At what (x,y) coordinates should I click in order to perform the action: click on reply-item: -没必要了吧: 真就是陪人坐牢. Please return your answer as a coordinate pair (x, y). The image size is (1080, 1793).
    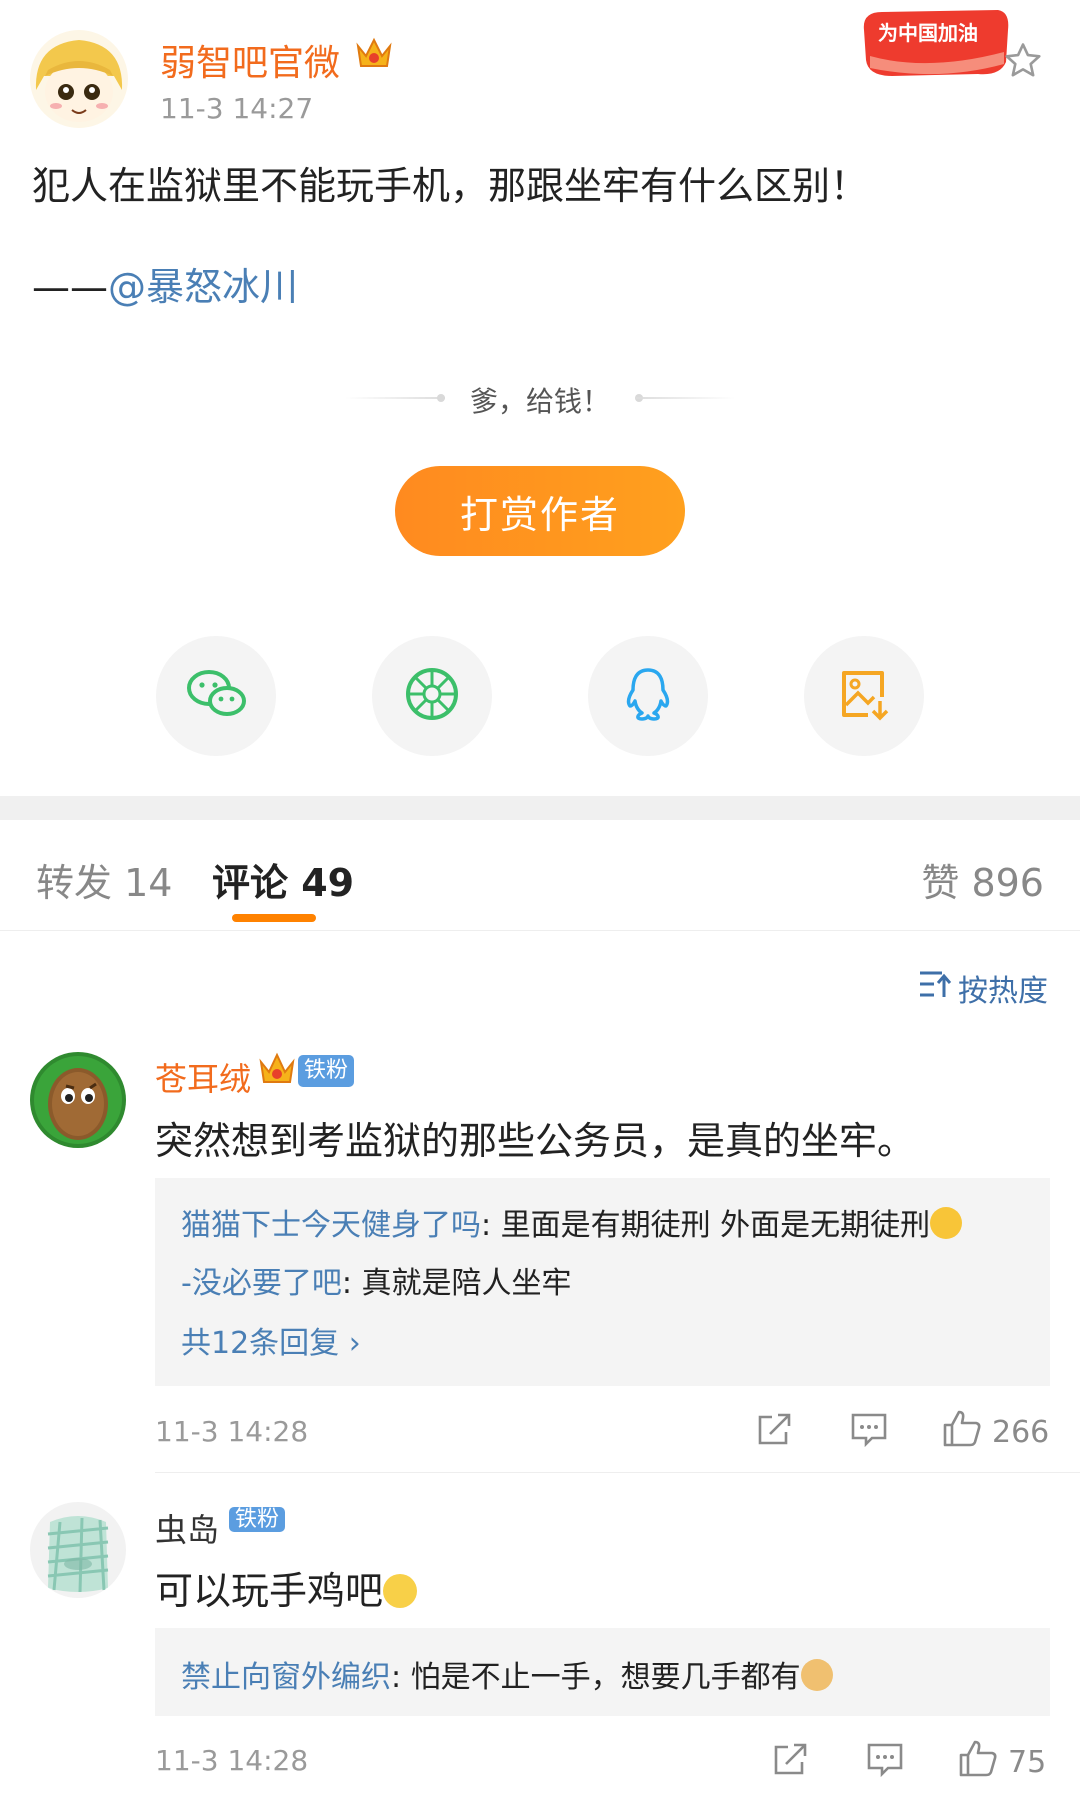
    Looking at the image, I should click on (376, 1280).